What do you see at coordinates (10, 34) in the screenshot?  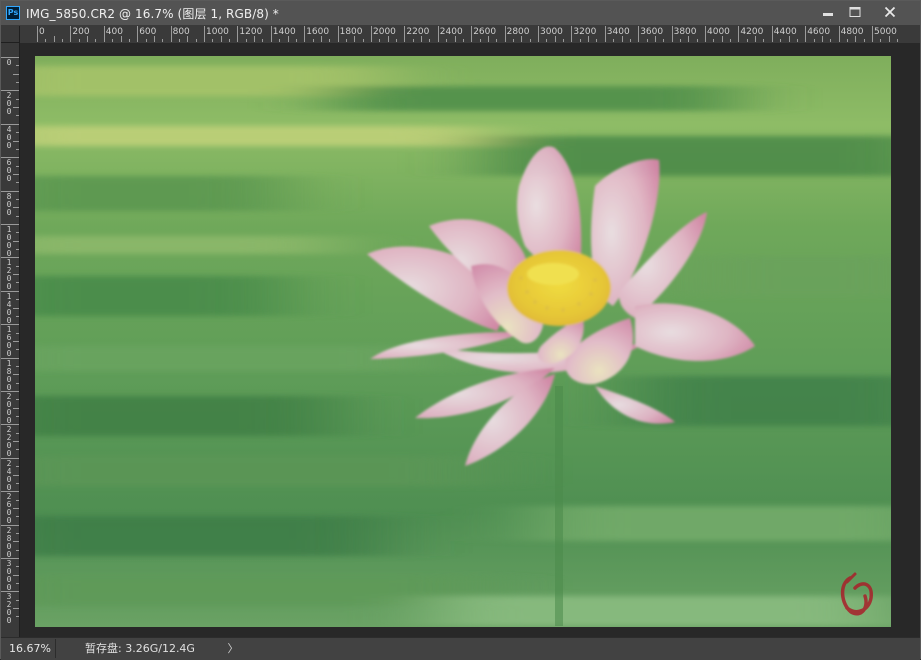 I see `ruler-origin-corner` at bounding box center [10, 34].